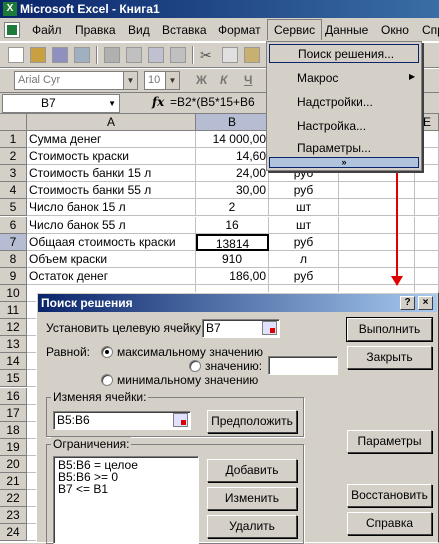  Describe the element at coordinates (346, 30) in the screenshot. I see `menu-data: Данные` at that location.